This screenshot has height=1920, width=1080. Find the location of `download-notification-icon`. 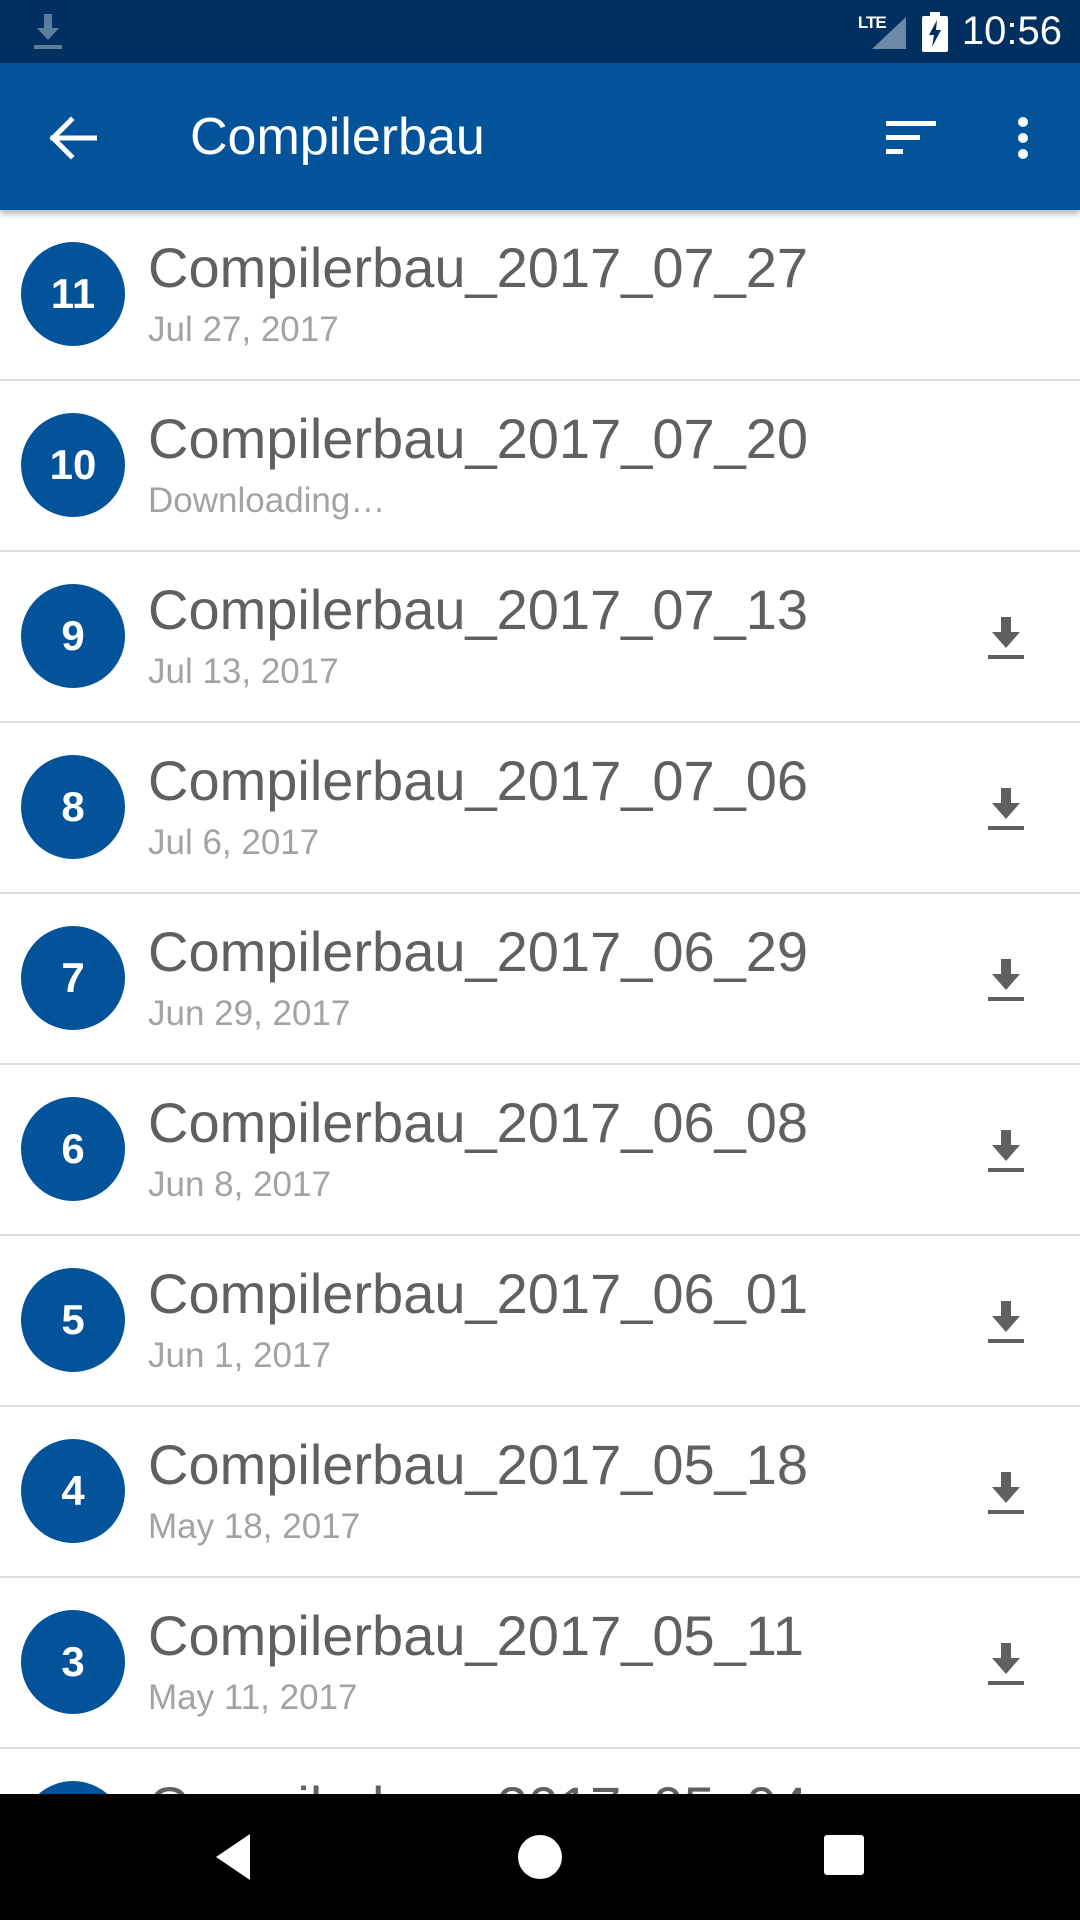

download-notification-icon is located at coordinates (48, 32).